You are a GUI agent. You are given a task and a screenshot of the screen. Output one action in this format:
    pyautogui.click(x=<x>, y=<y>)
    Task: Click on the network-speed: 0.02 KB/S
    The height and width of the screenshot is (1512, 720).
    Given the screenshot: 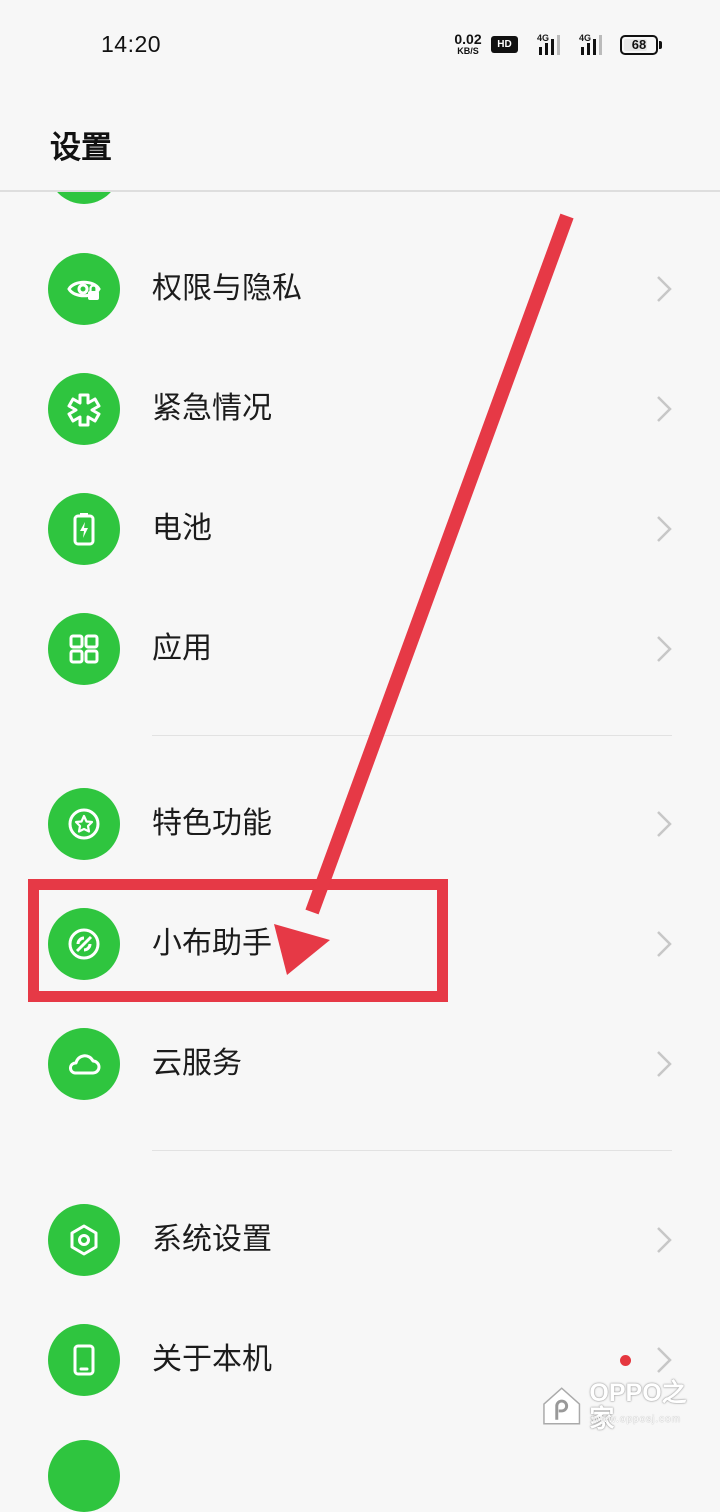 What is the action you would take?
    pyautogui.click(x=468, y=44)
    